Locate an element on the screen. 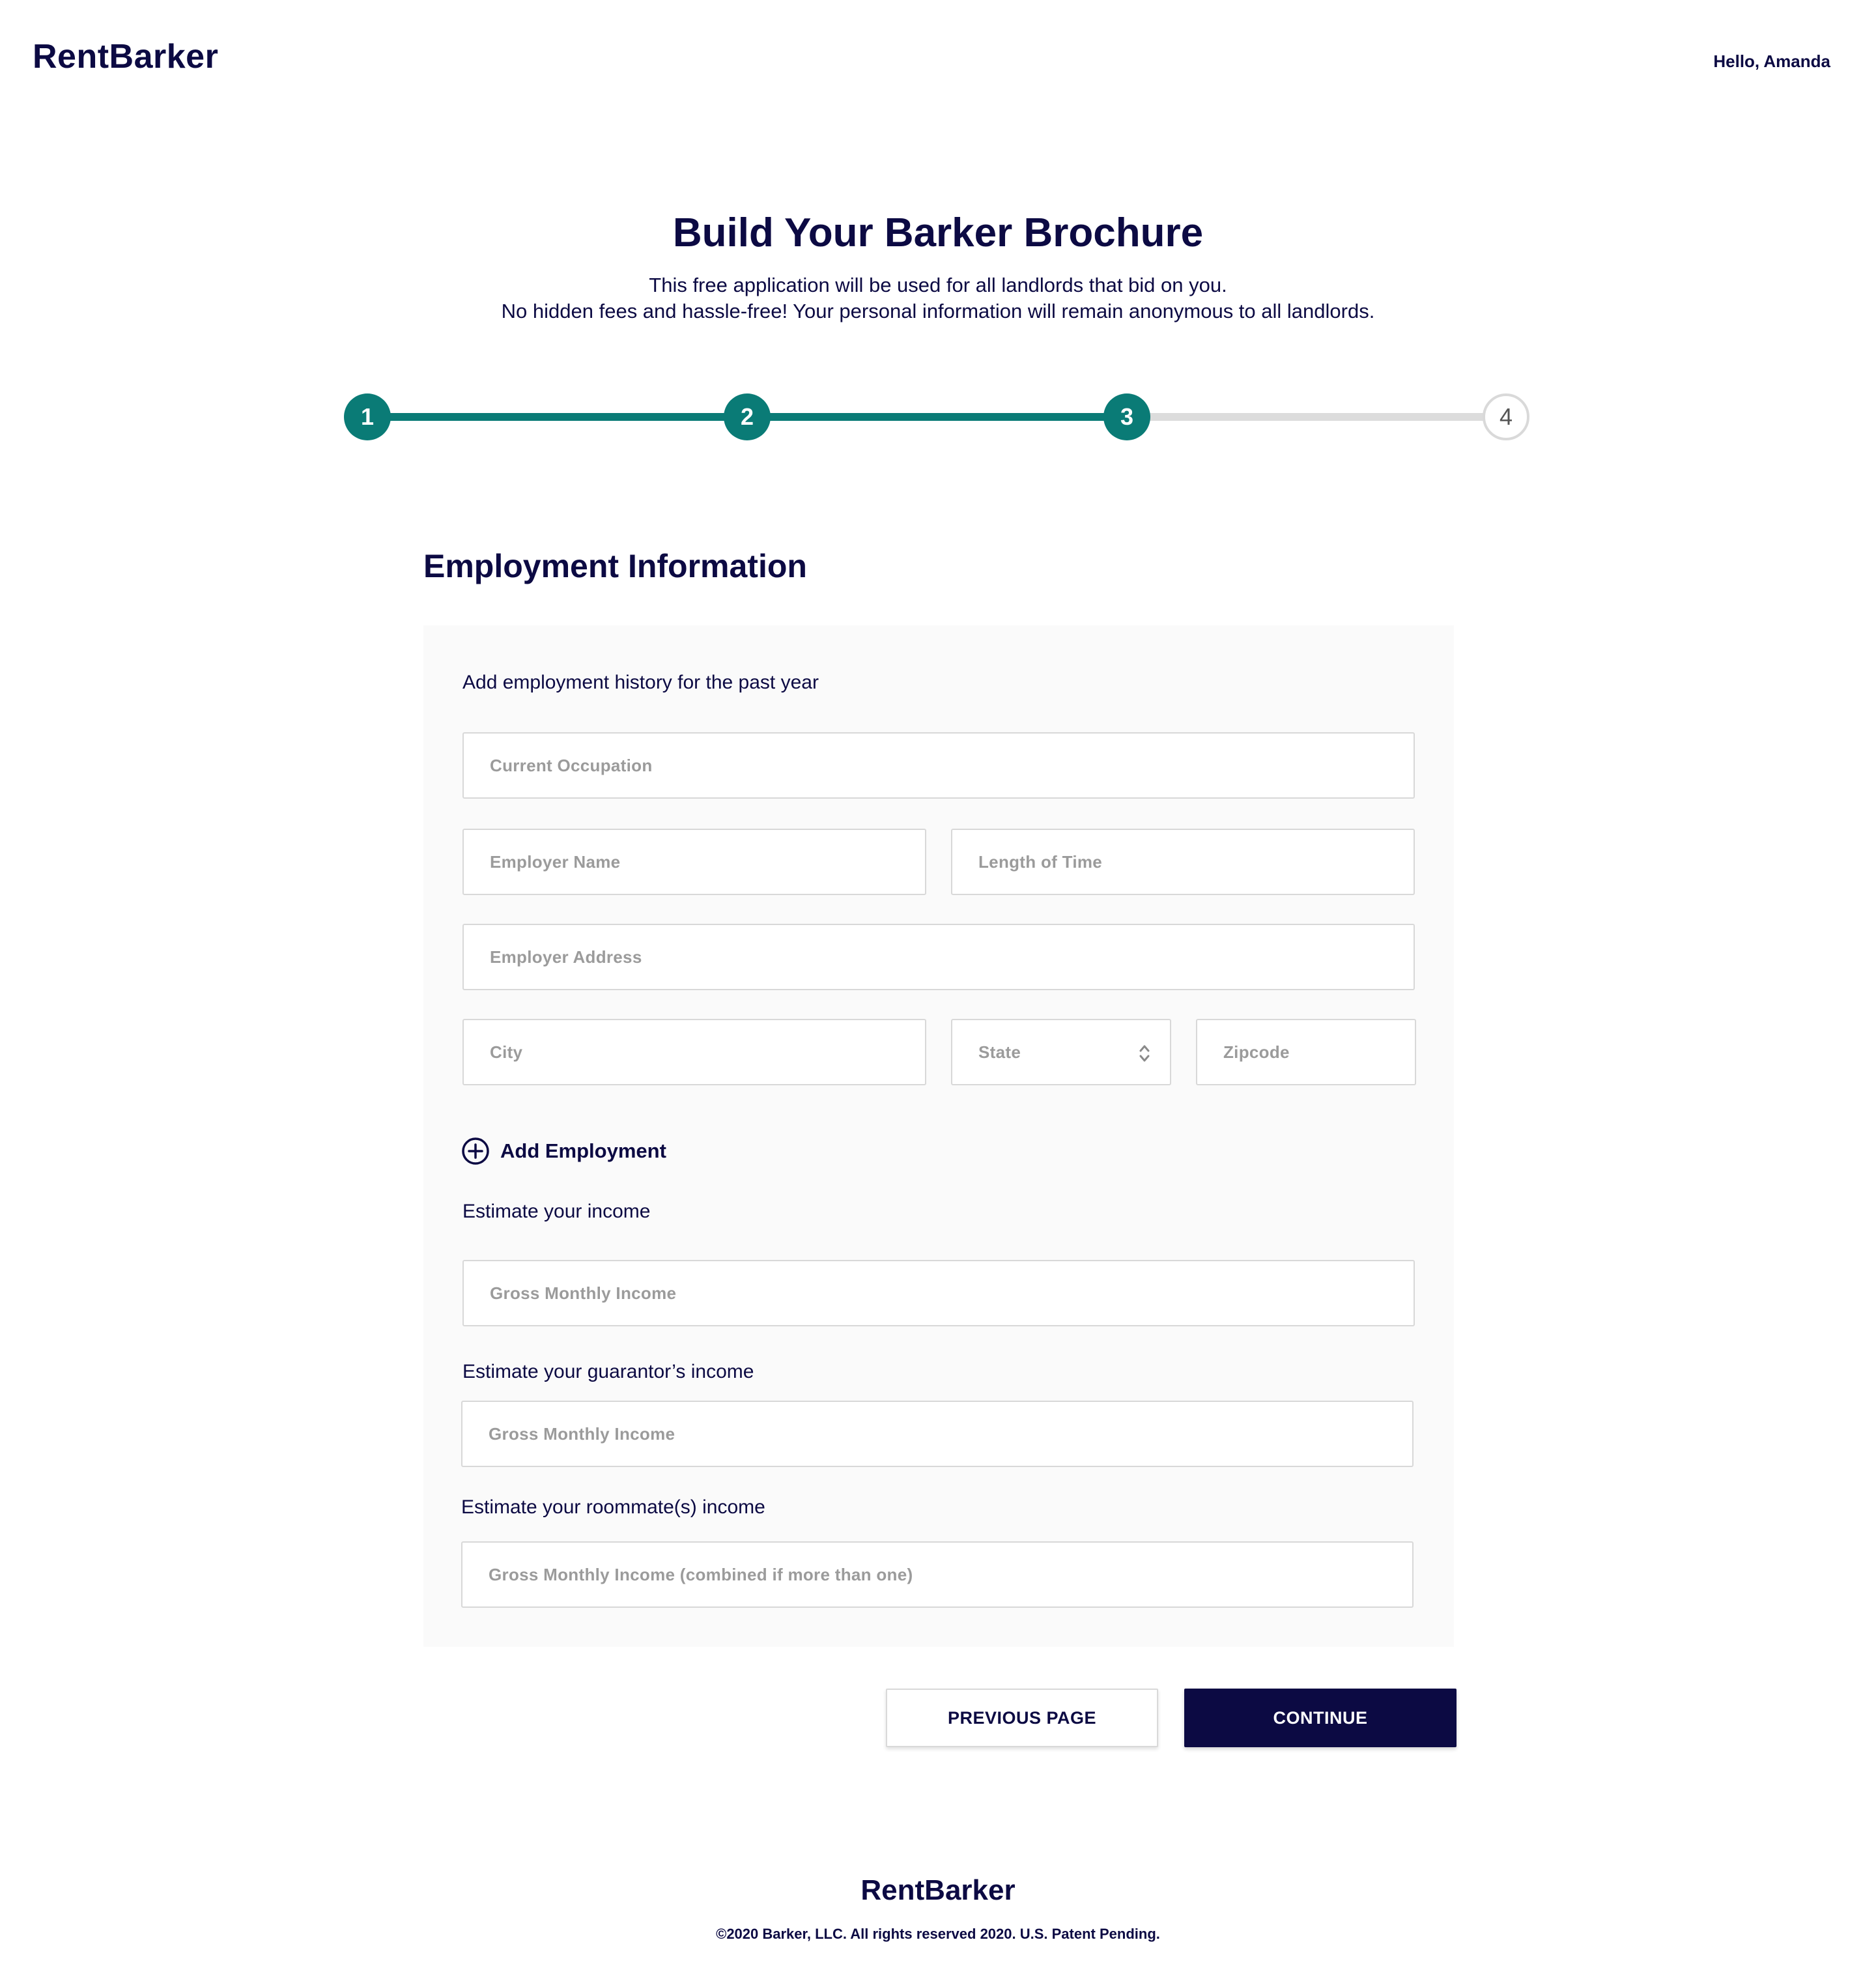  guarantor-income-field: Gross Monthly Income is located at coordinates (938, 1434).